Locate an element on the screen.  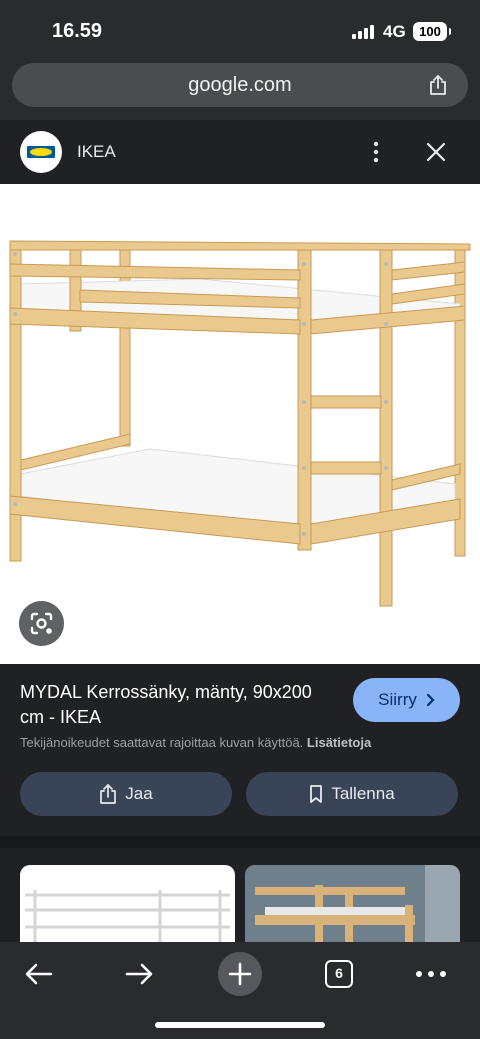
more-horiz-icon is located at coordinates (431, 974).